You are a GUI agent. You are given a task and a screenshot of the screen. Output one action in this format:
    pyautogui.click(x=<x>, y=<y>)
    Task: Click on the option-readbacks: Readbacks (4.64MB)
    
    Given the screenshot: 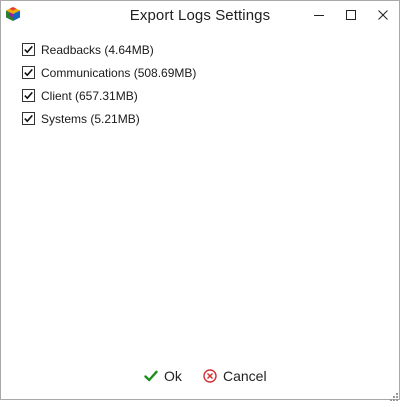 What is the action you would take?
    pyautogui.click(x=109, y=49)
    